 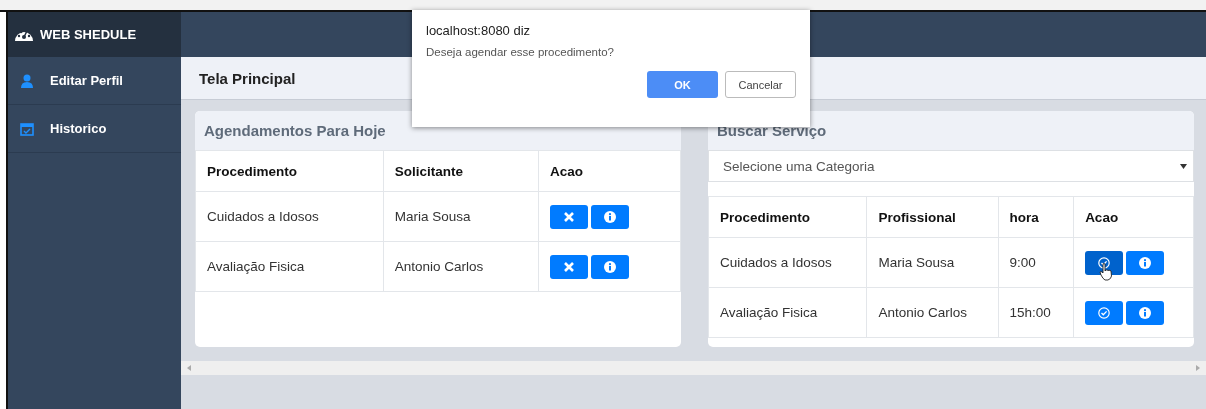 What do you see at coordinates (88, 34) in the screenshot?
I see `brand-name: WEB SHEDULE` at bounding box center [88, 34].